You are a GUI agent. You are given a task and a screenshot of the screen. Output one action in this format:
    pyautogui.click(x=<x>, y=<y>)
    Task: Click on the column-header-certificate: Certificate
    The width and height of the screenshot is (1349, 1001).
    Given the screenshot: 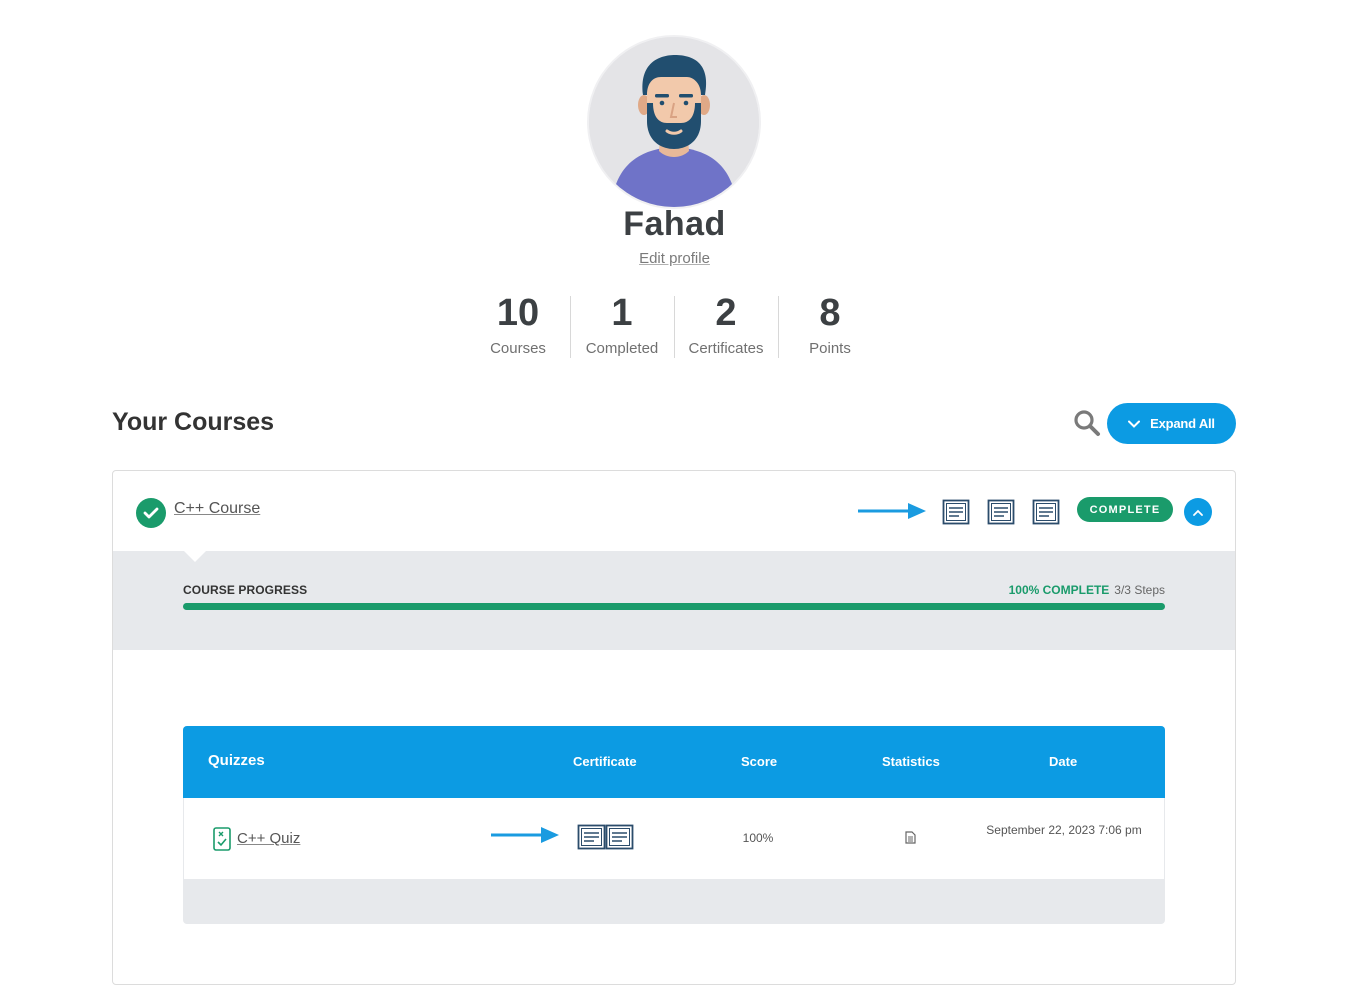 What is the action you would take?
    pyautogui.click(x=605, y=761)
    